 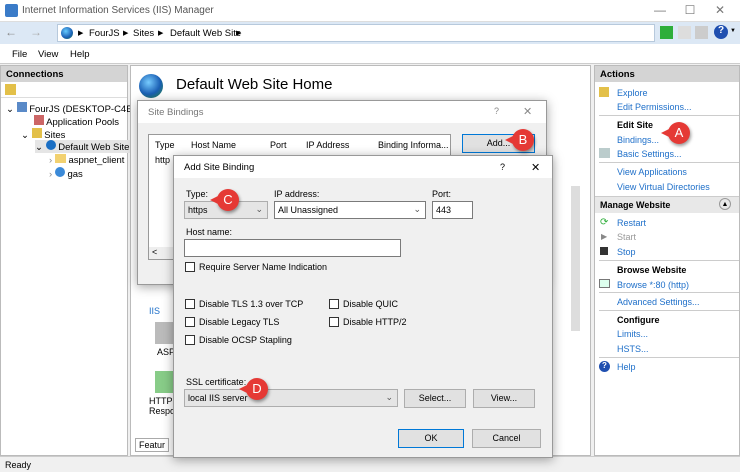 I want to click on ok-button: OK, so click(x=431, y=438).